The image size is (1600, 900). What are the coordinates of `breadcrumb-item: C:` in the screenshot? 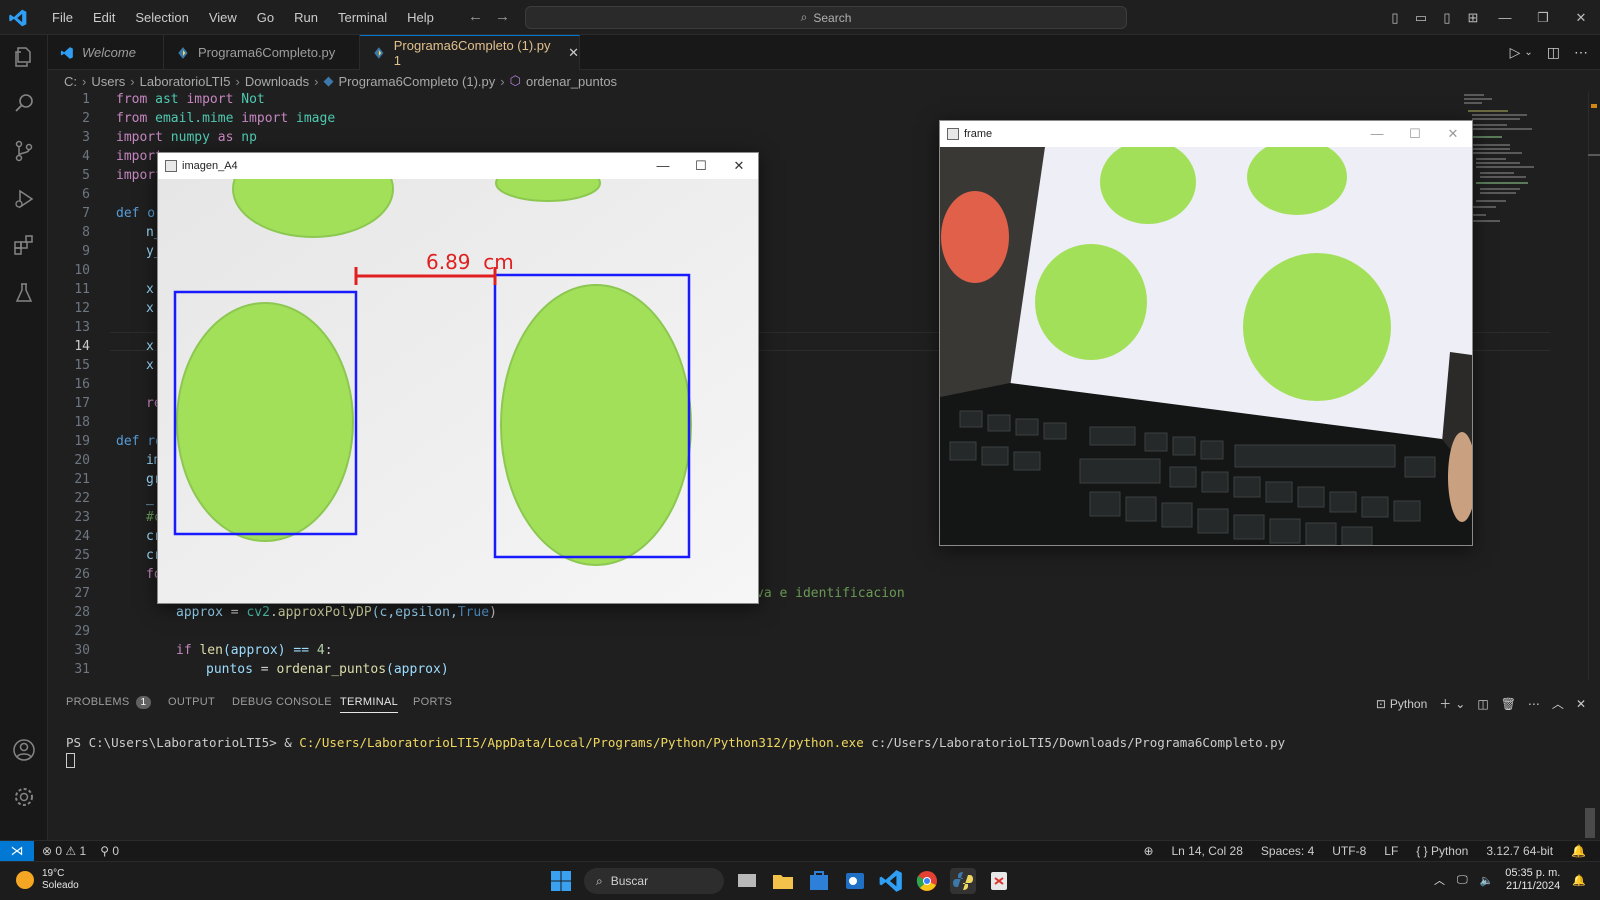 It's located at (70, 81).